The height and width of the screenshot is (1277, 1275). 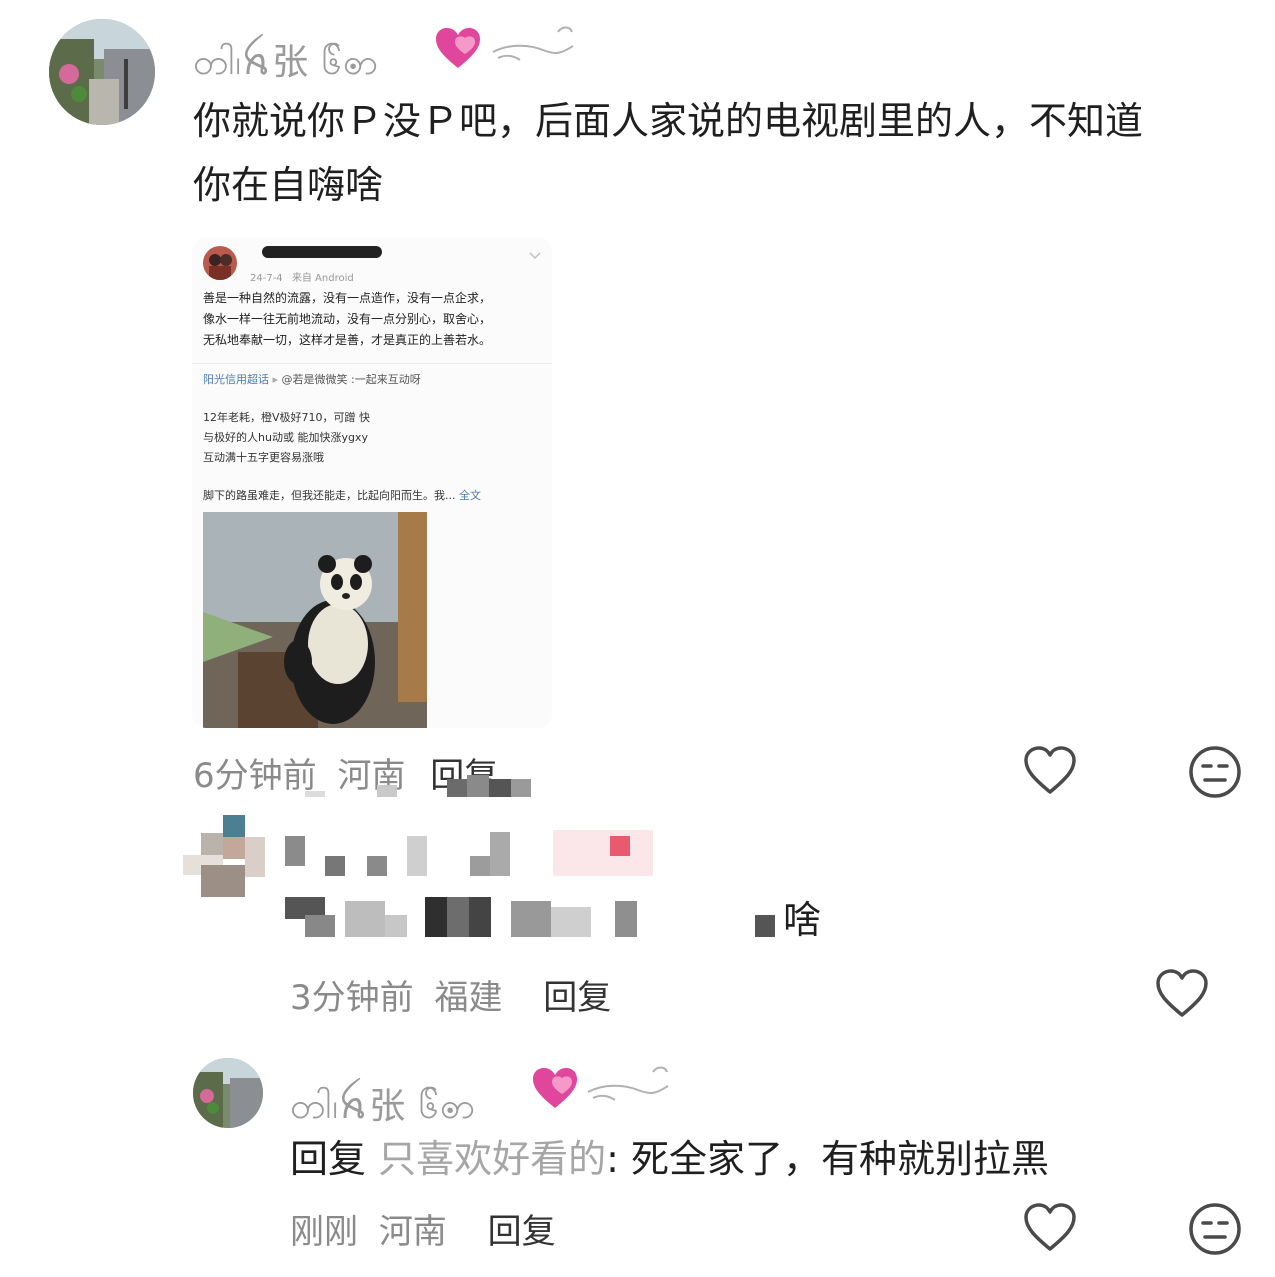 What do you see at coordinates (288, 185) in the screenshot?
I see `comment-line: 你在自嗨啥` at bounding box center [288, 185].